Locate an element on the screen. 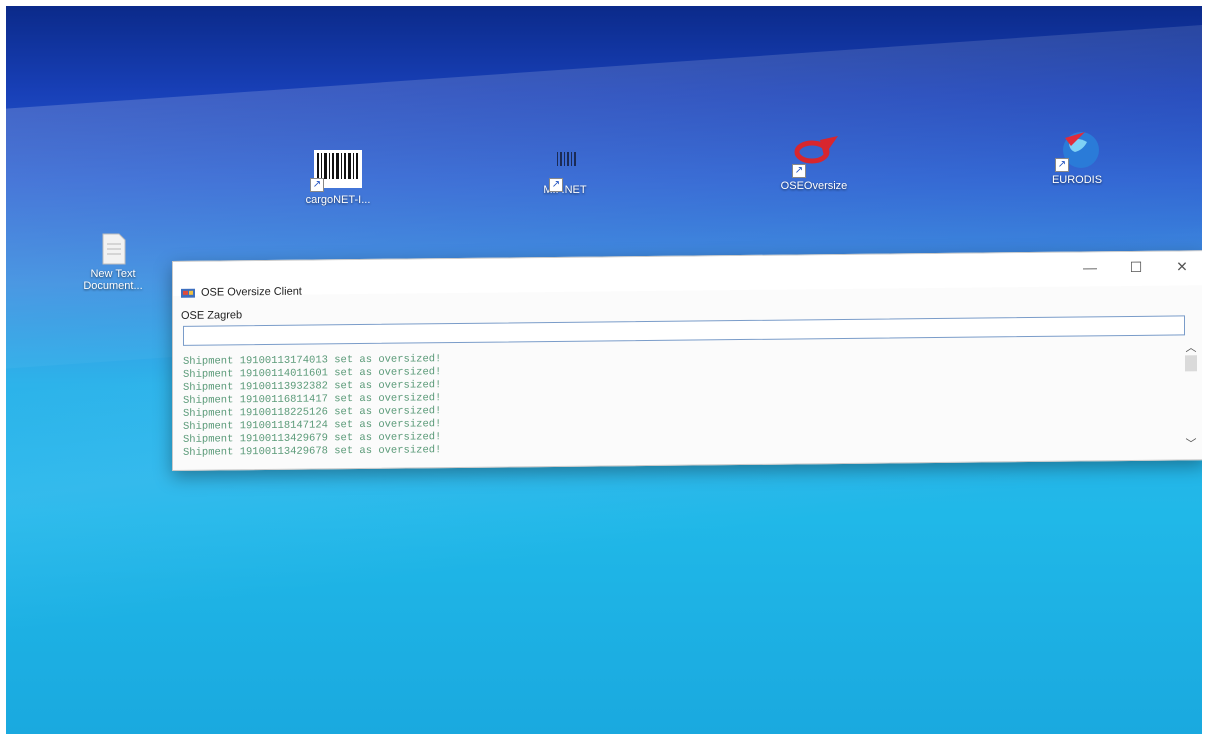 The height and width of the screenshot is (738, 1207). scroll-thumb is located at coordinates (1191, 363).